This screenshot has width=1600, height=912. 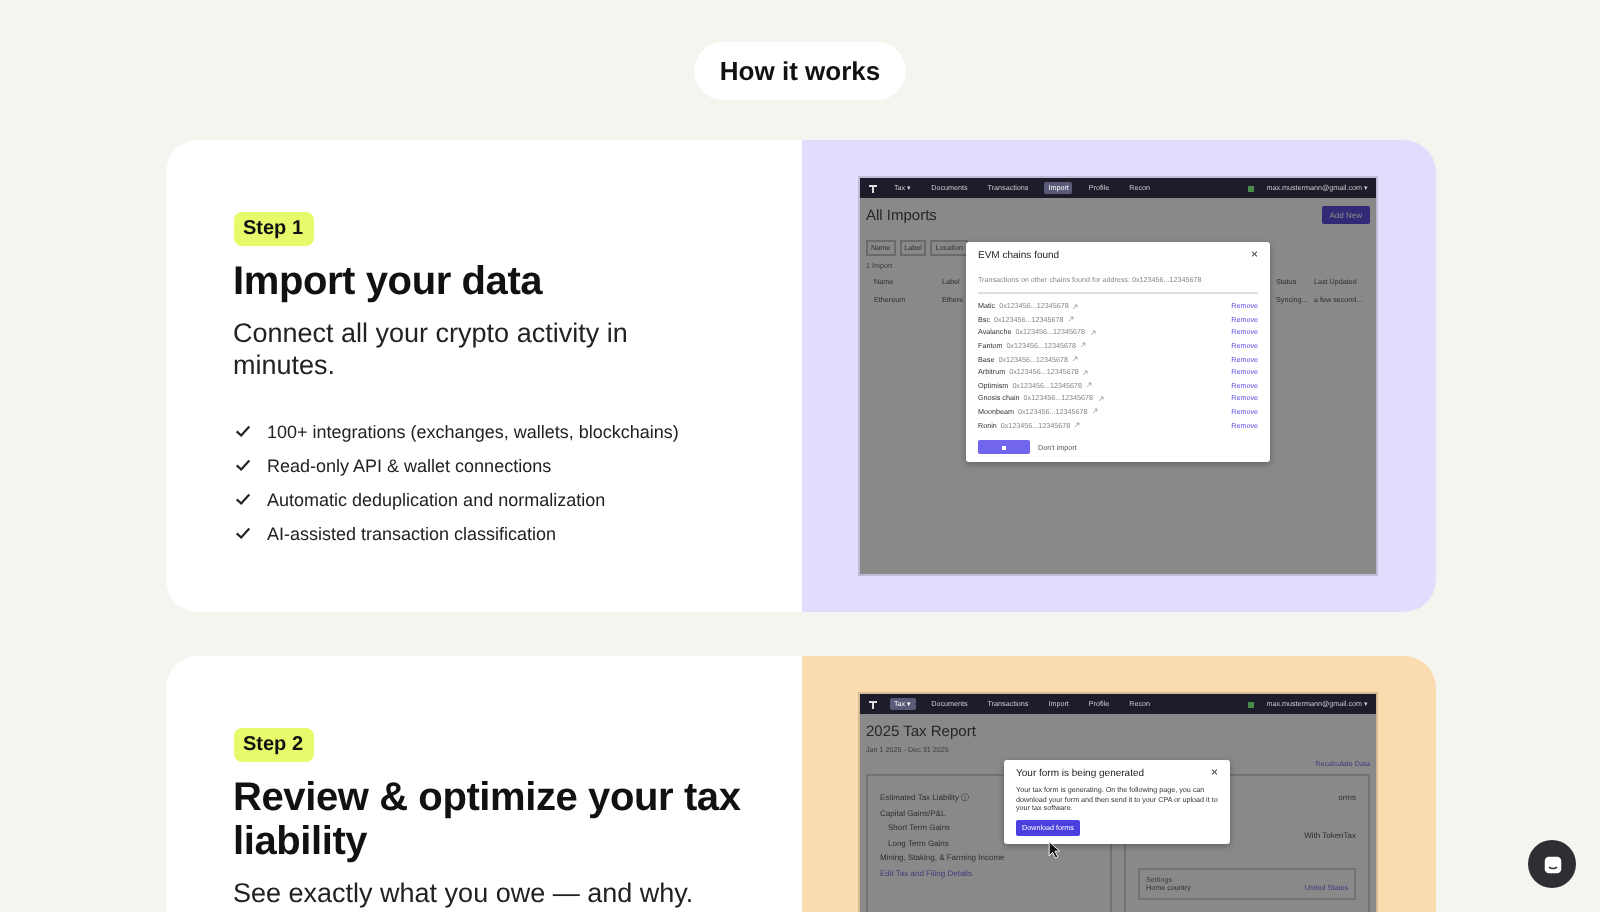 I want to click on feature-text: AI-assisted transaction classification, so click(x=412, y=533).